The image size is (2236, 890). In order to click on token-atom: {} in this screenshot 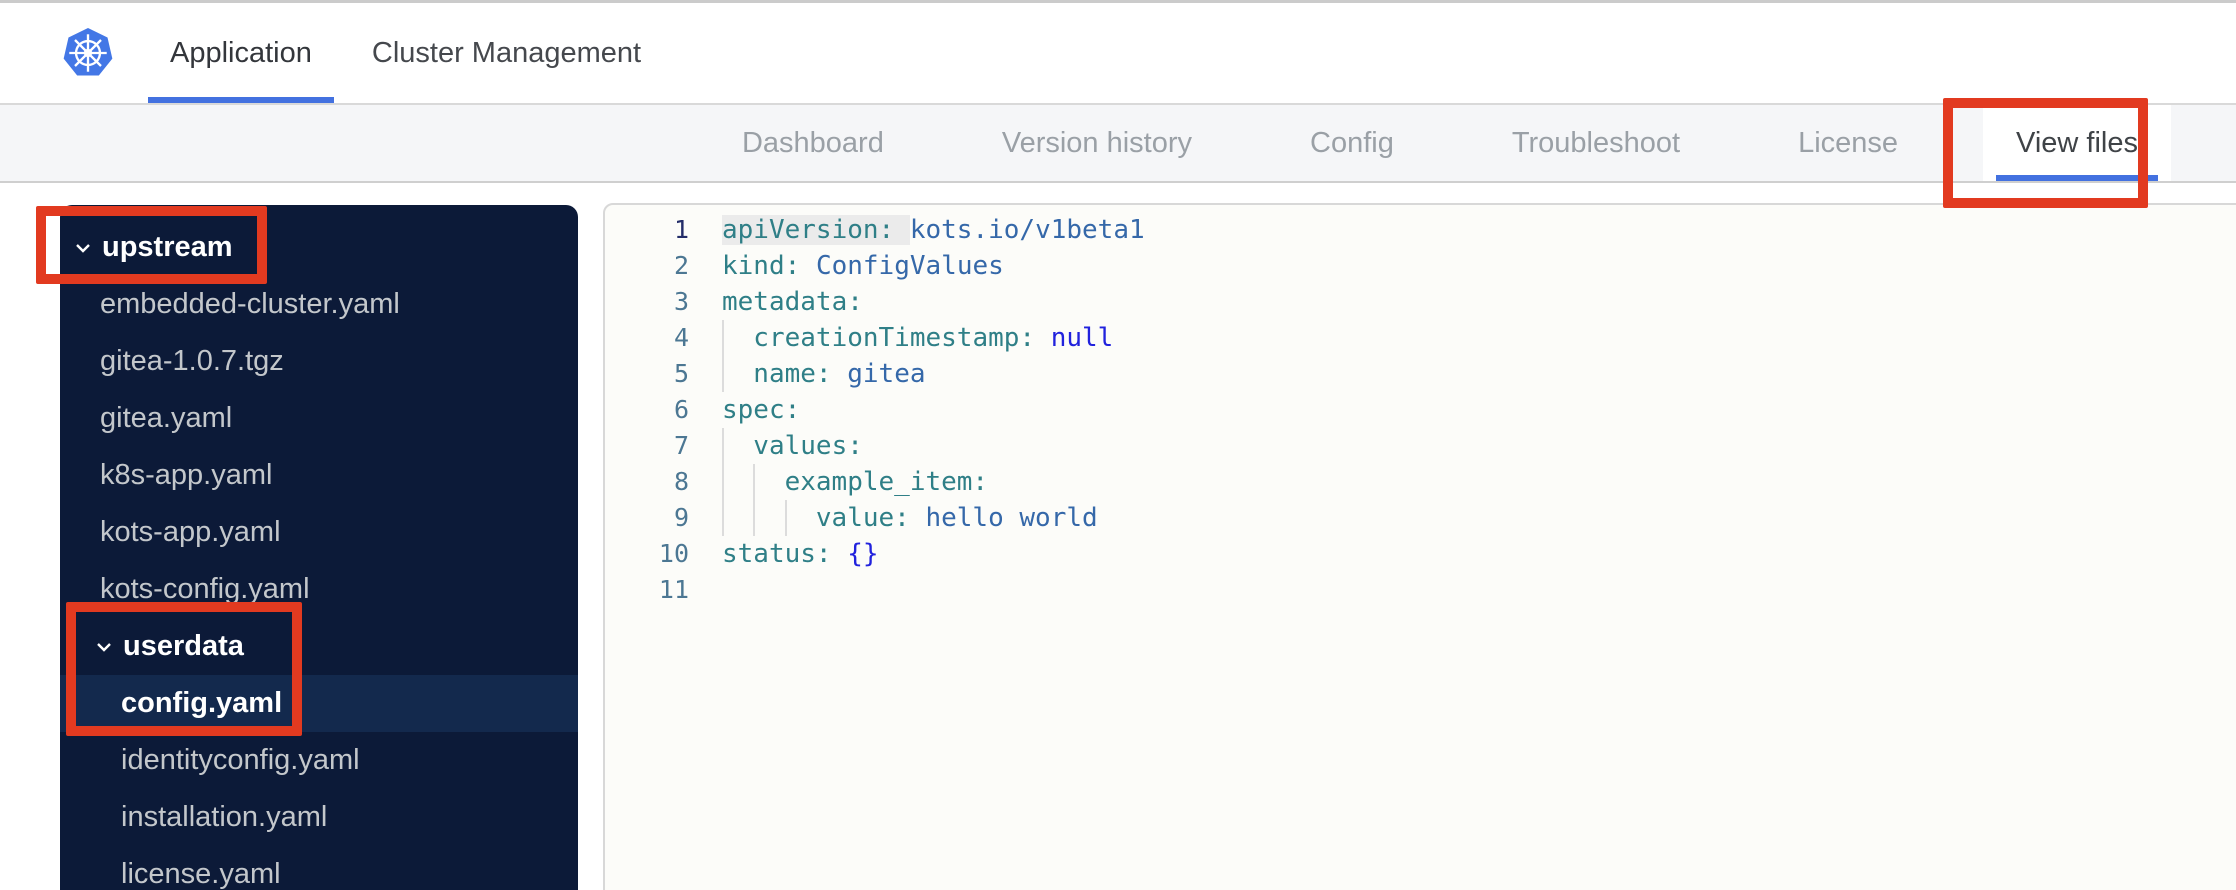, I will do `click(863, 554)`.